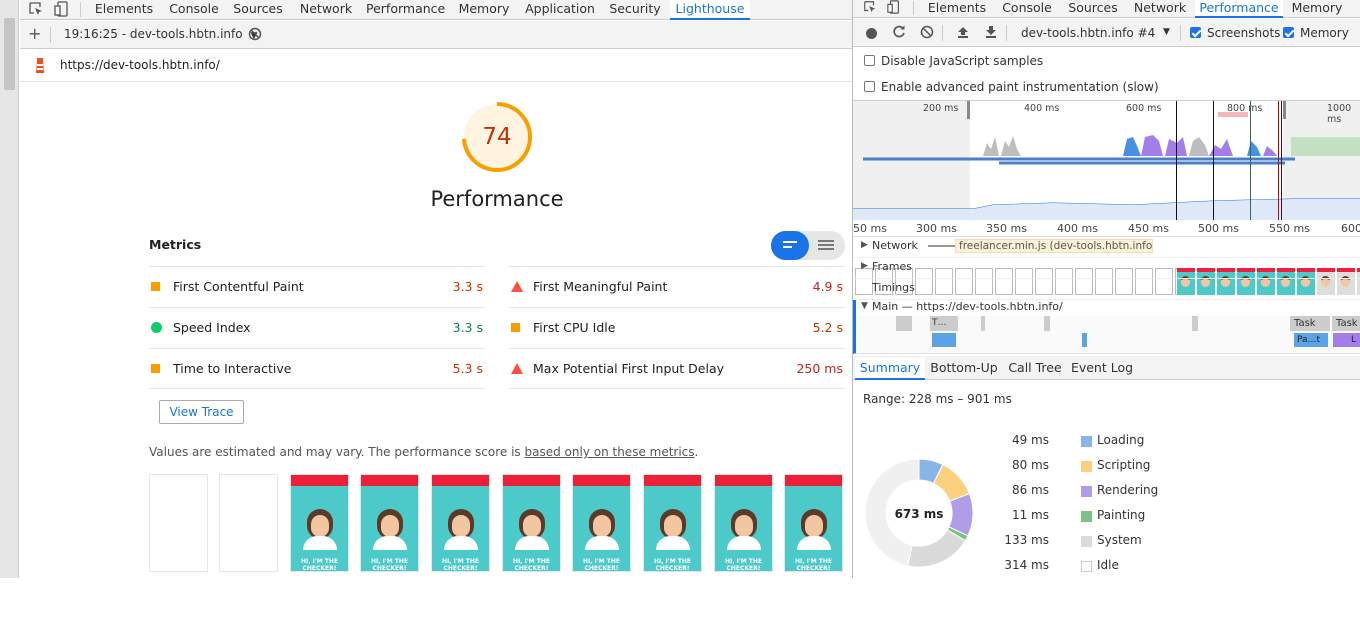 The image size is (1360, 623). Describe the element at coordinates (864, 306) in the screenshot. I see `collapse-arrow-icon: ▼` at that location.